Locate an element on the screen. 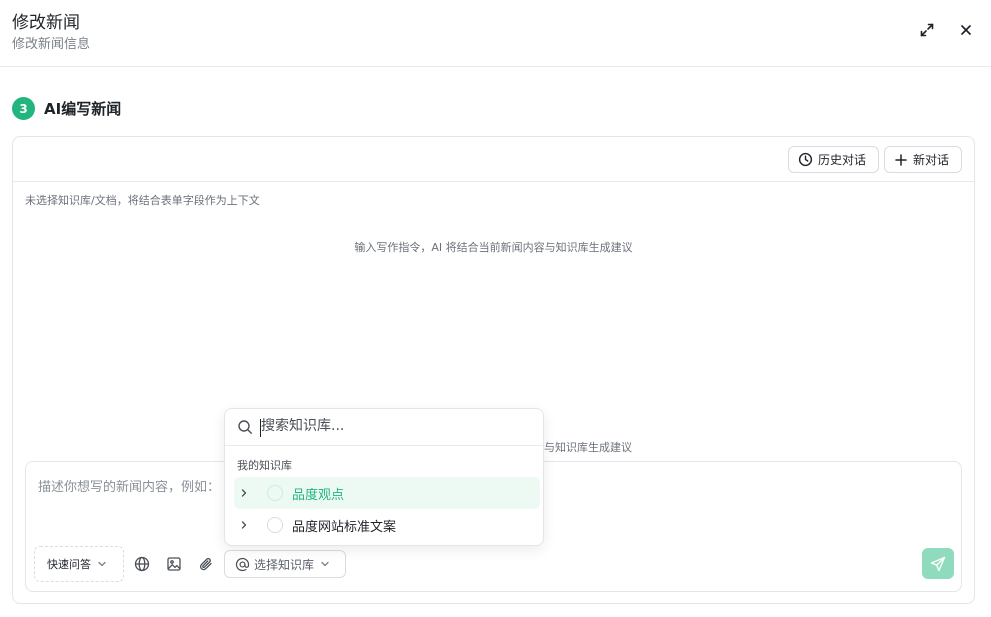 The width and height of the screenshot is (991, 617). kb-select-button: 选择知识库 is located at coordinates (285, 564).